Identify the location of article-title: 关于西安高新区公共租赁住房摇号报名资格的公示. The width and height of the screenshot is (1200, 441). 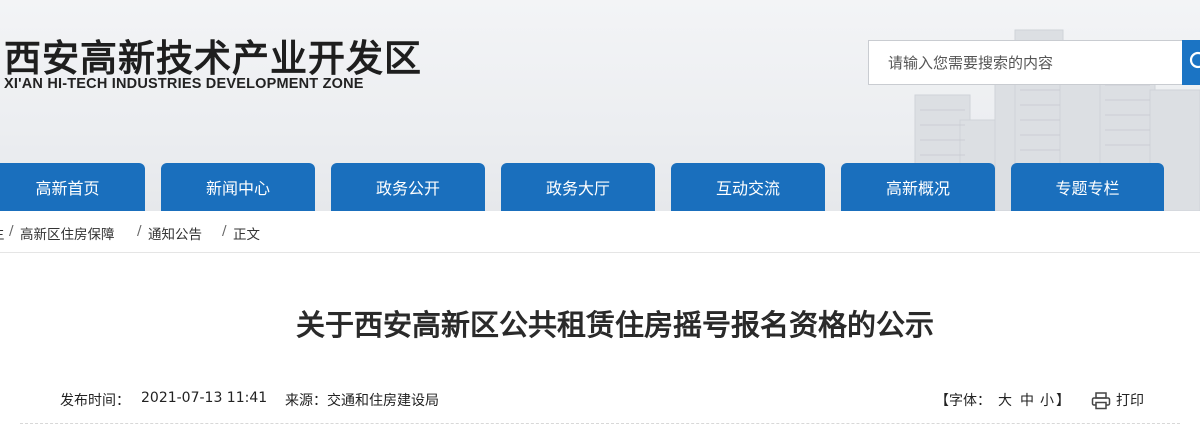
(614, 325).